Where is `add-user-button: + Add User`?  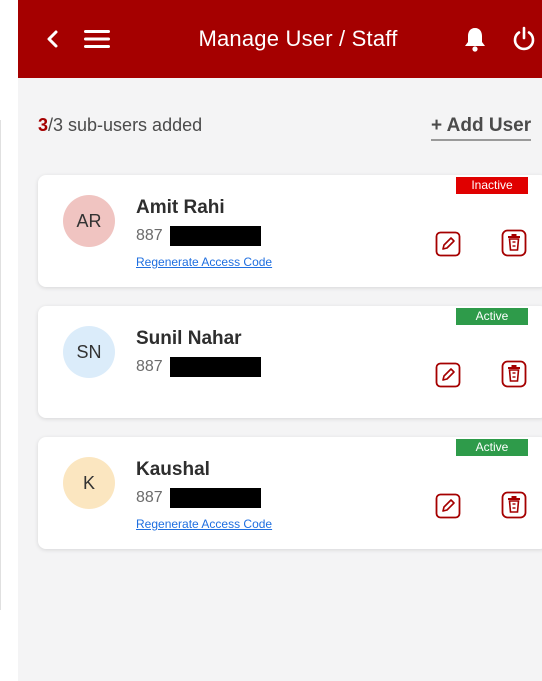
add-user-button: + Add User is located at coordinates (481, 128).